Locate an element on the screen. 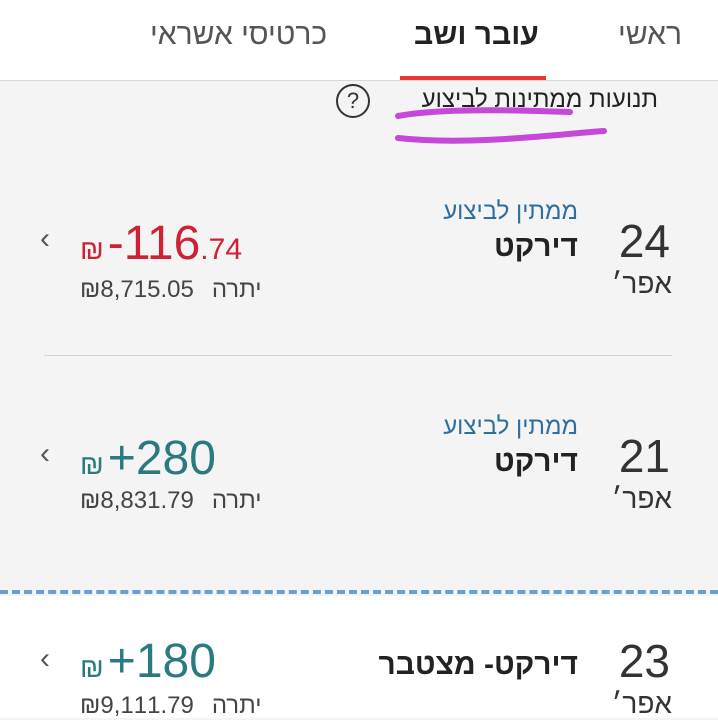  transaction-day: 23 is located at coordinates (644, 661).